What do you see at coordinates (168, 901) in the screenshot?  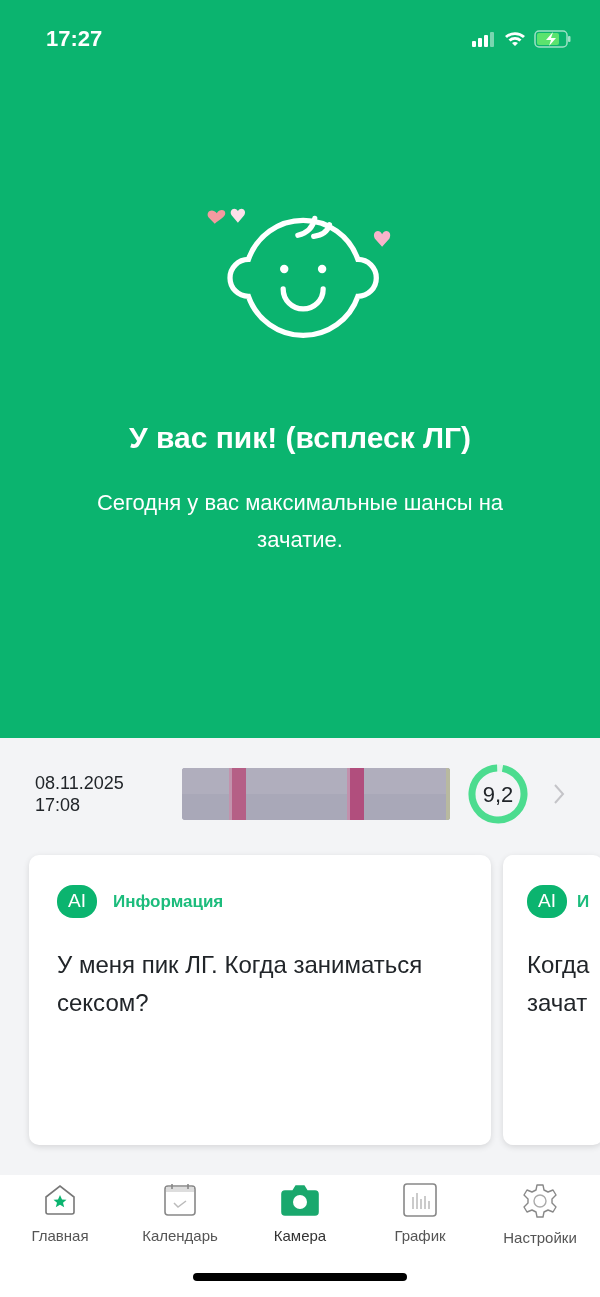 I see `category-label: Информация` at bounding box center [168, 901].